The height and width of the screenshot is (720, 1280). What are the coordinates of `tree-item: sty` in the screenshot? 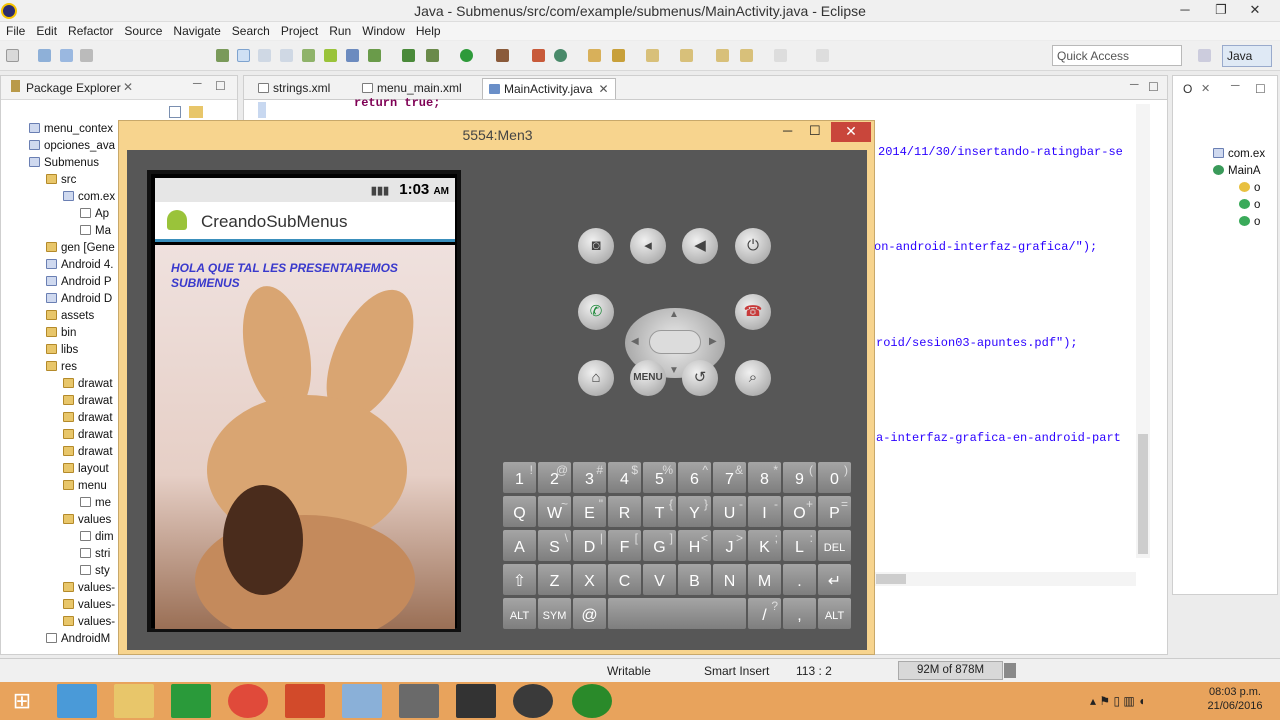 It's located at (95, 571).